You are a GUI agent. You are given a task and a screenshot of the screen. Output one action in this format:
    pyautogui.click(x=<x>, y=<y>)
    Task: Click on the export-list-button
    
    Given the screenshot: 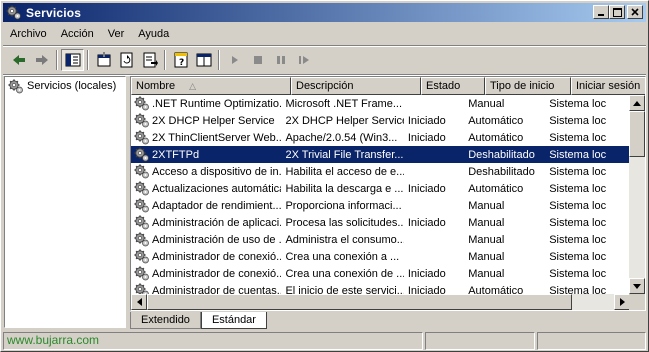 What is the action you would take?
    pyautogui.click(x=149, y=60)
    